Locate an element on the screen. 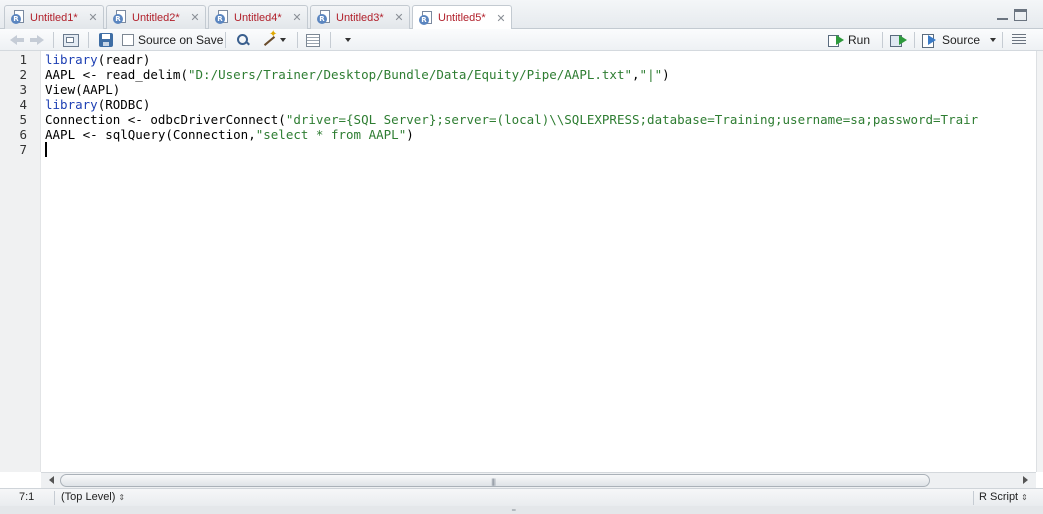  pane-splitter: ═ is located at coordinates (521, 510).